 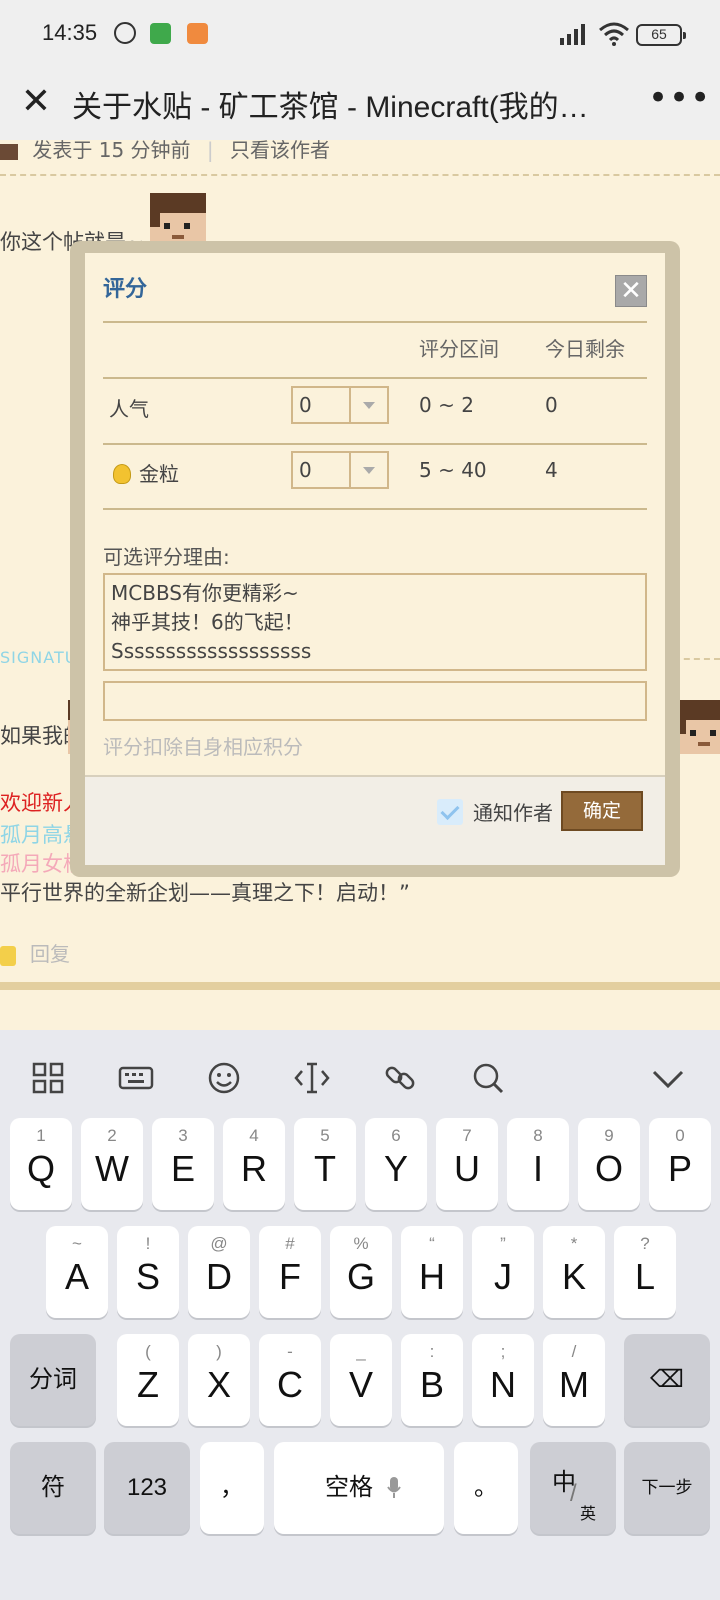 I want to click on backspace-key: ⌫, so click(x=667, y=1380).